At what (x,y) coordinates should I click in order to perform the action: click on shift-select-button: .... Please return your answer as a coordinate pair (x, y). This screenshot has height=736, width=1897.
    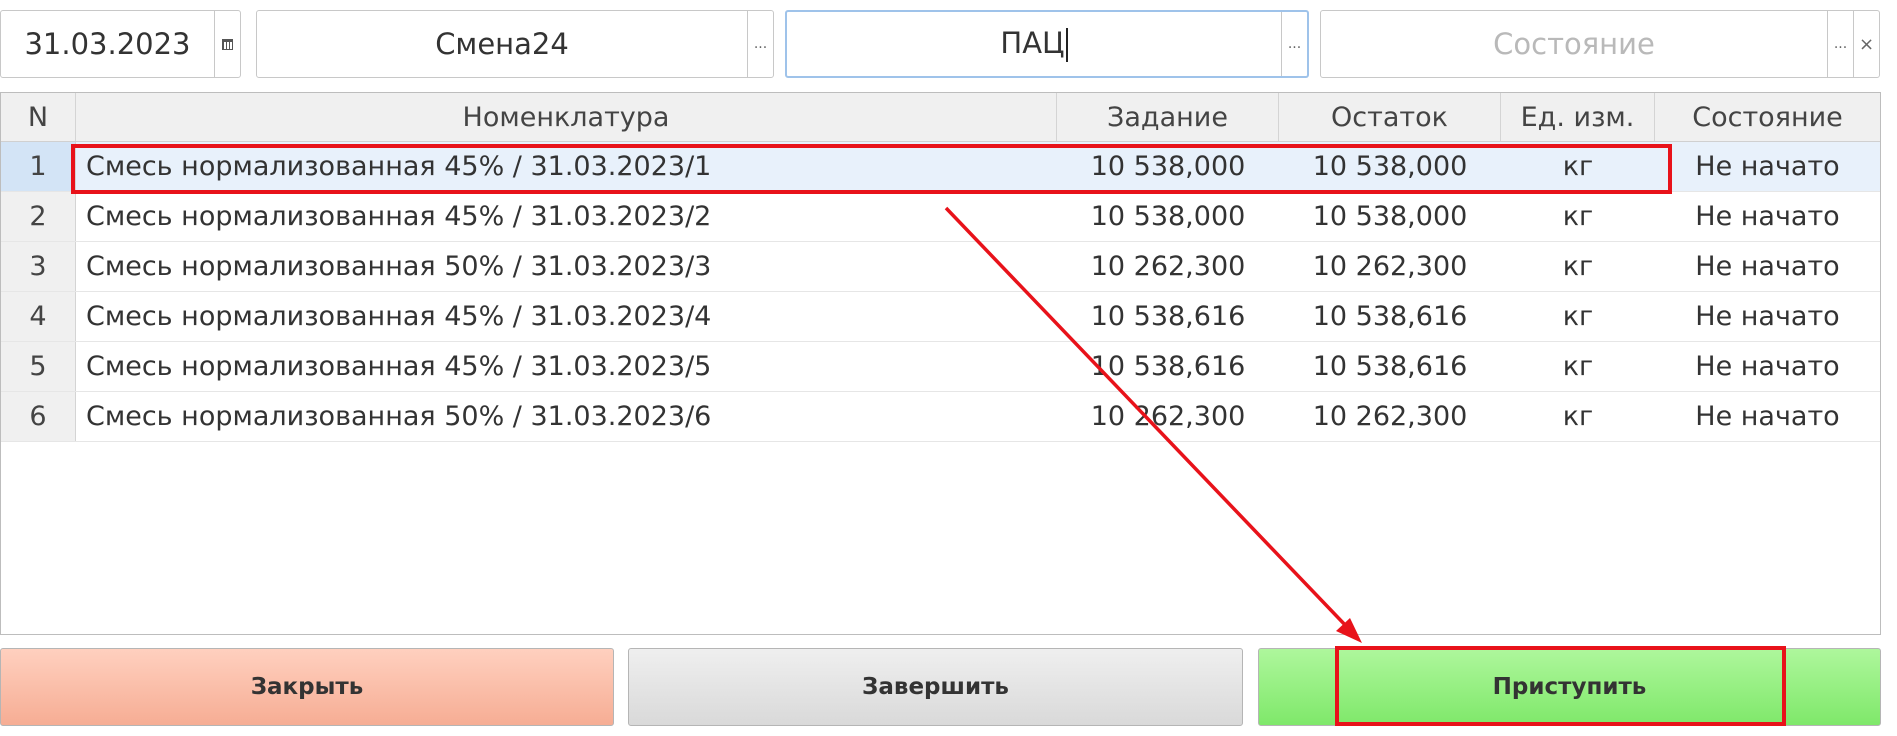
    Looking at the image, I should click on (760, 44).